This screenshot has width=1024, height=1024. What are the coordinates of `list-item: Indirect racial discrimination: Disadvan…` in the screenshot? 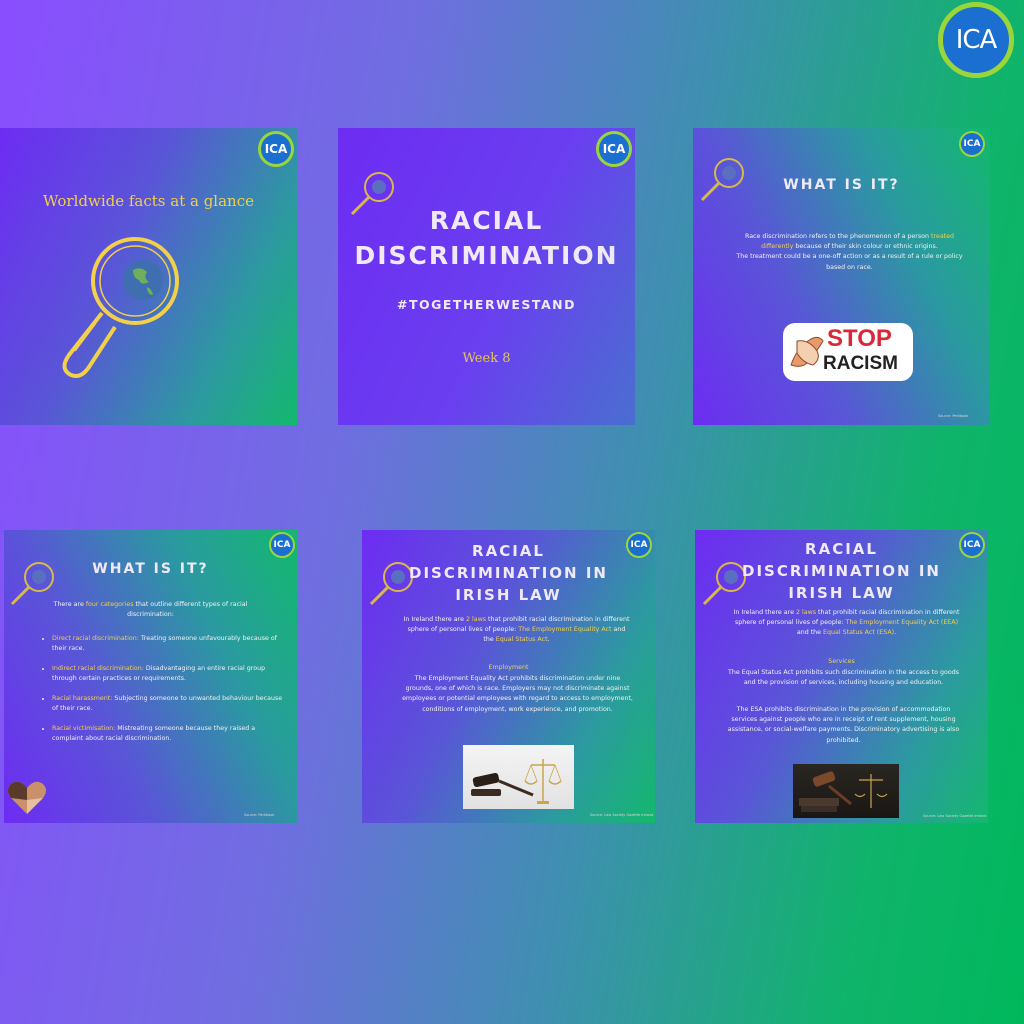 It's located at (167, 674).